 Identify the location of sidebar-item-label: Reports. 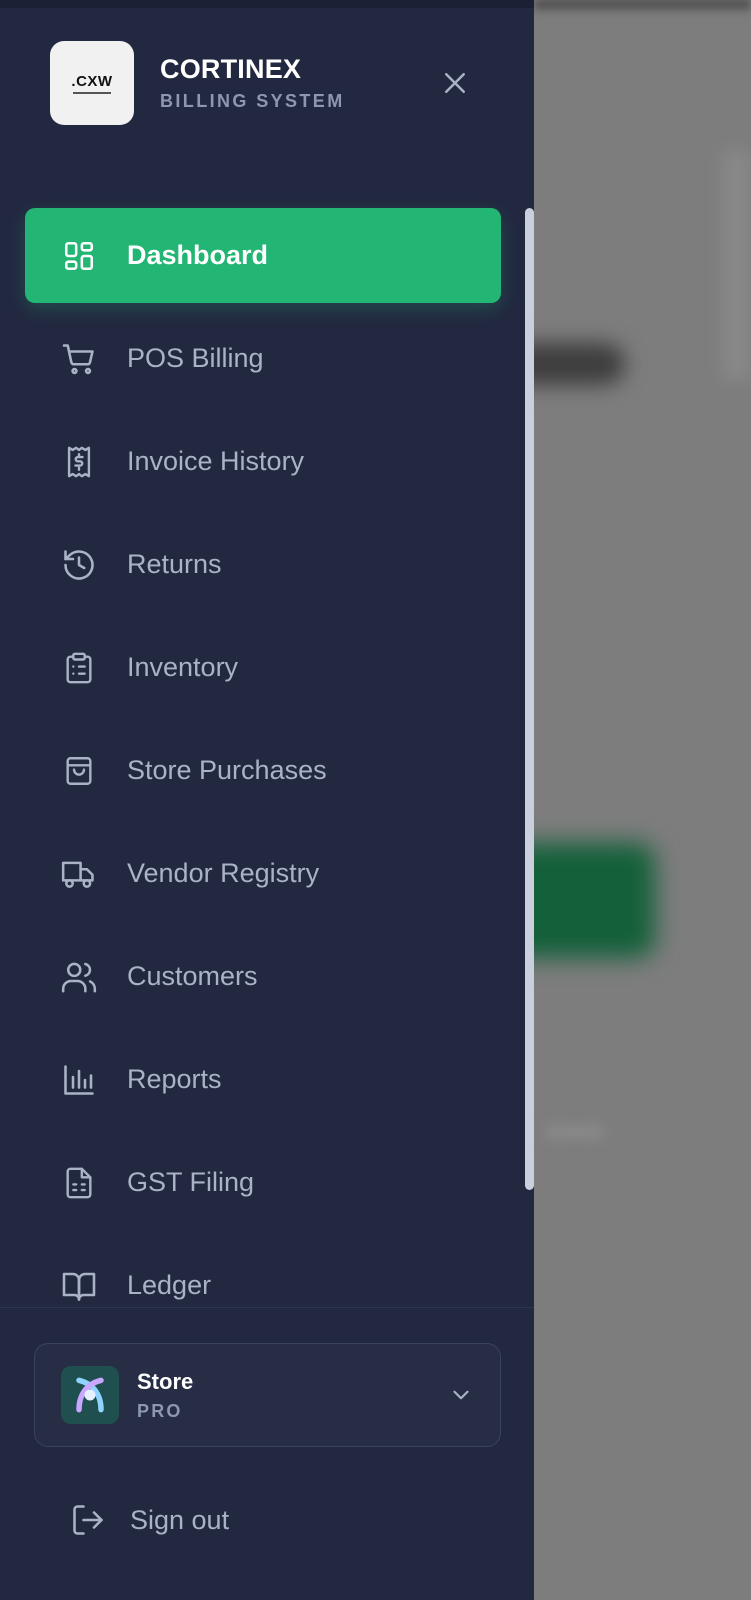
(174, 1079).